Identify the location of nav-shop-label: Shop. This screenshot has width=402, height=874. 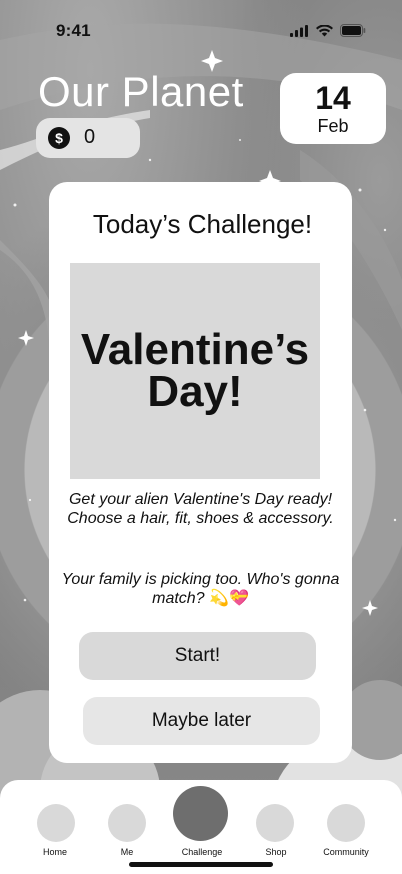
(275, 852).